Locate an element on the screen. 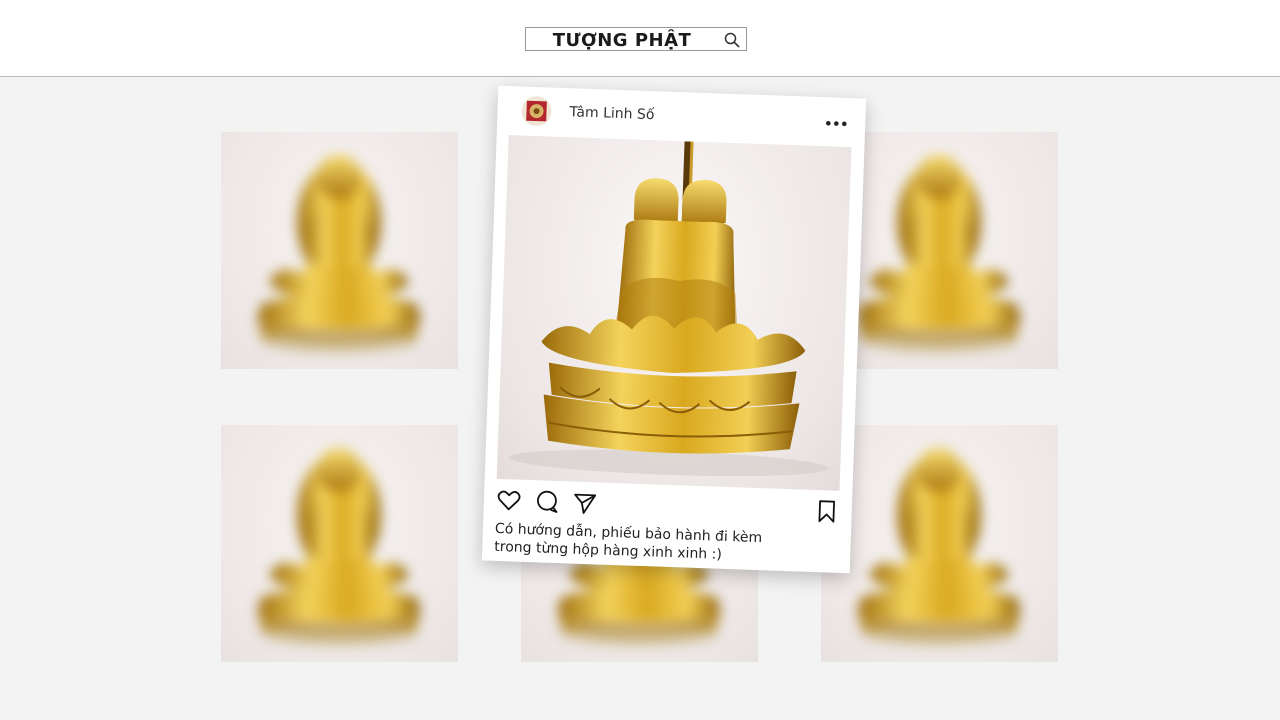 Image resolution: width=1280 pixels, height=720 pixels. search-query: TƯỢNG PHẬT is located at coordinates (622, 40).